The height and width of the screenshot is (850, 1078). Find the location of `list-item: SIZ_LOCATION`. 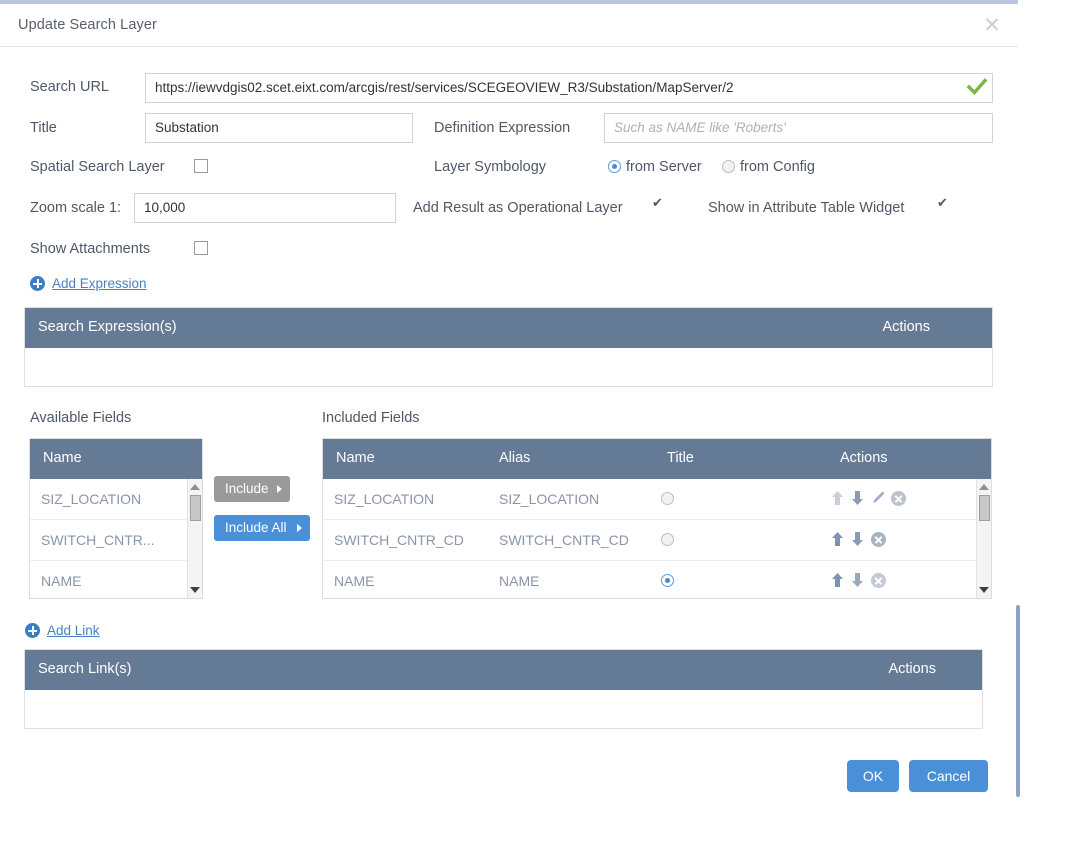

list-item: SIZ_LOCATION is located at coordinates (116, 499).